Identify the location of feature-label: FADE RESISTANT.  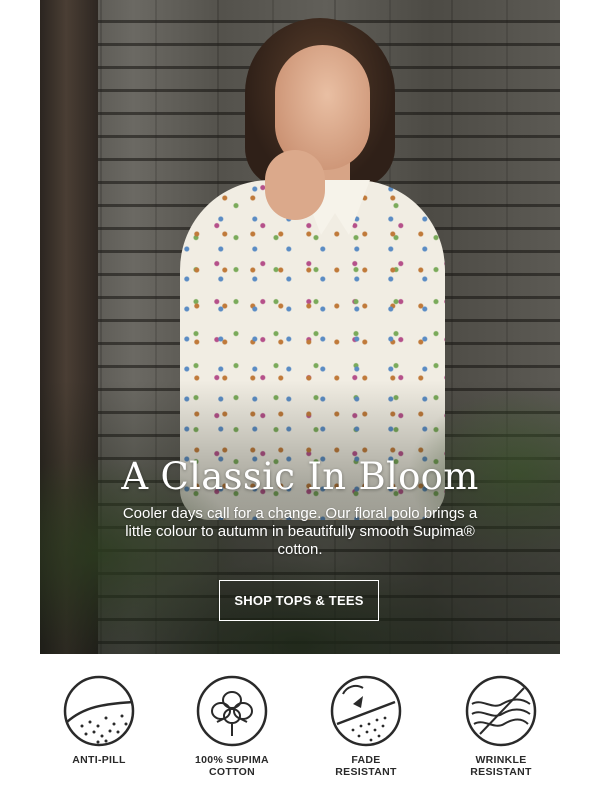
(366, 766).